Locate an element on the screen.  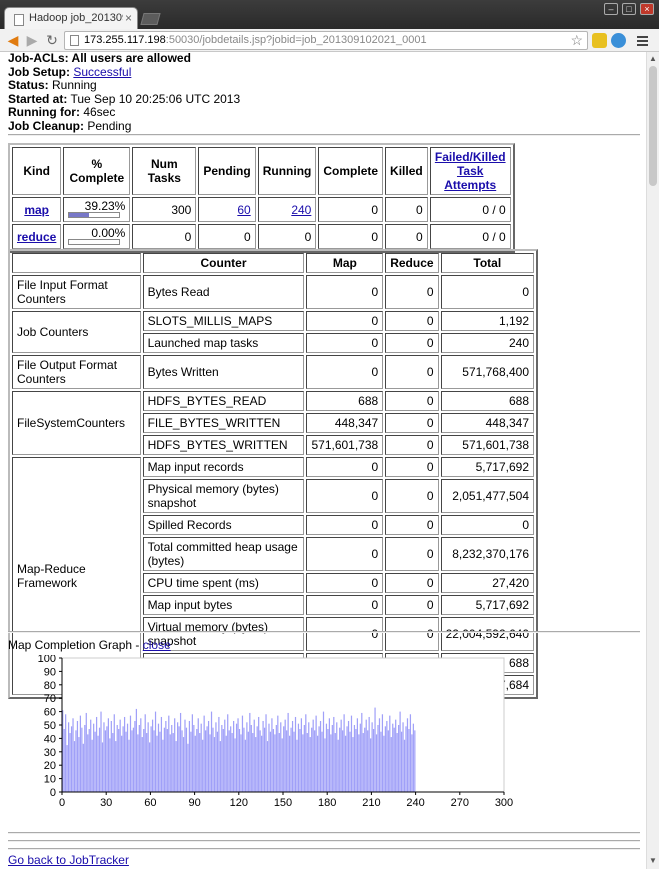
separator is located at coordinates (324, 135).